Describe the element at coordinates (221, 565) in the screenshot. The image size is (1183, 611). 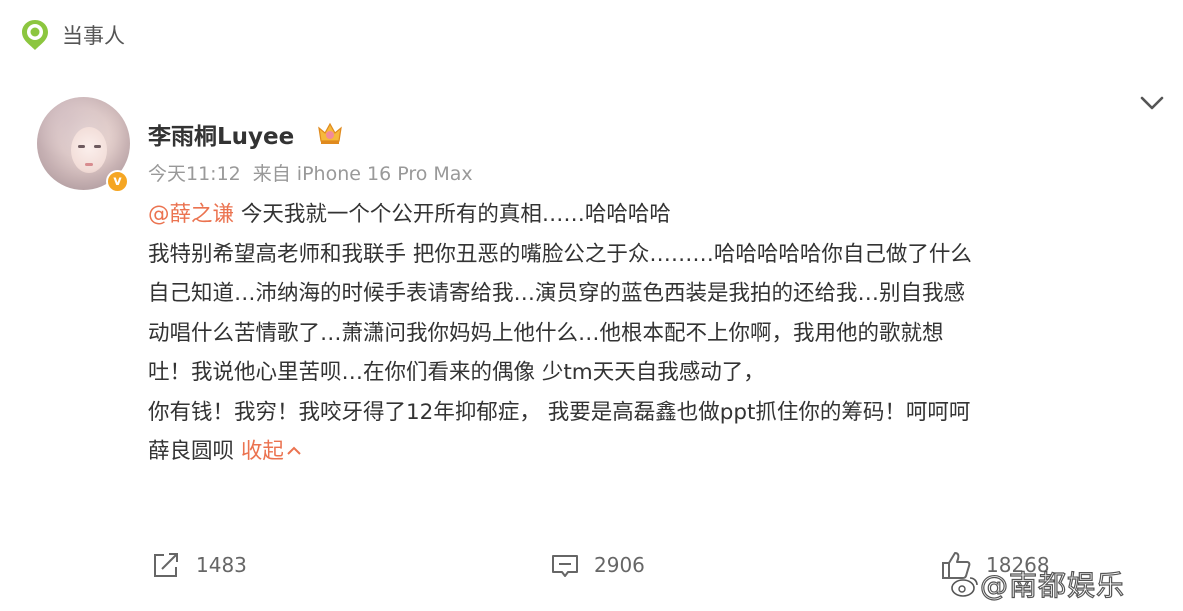
I see `repost-count: 1483` at that location.